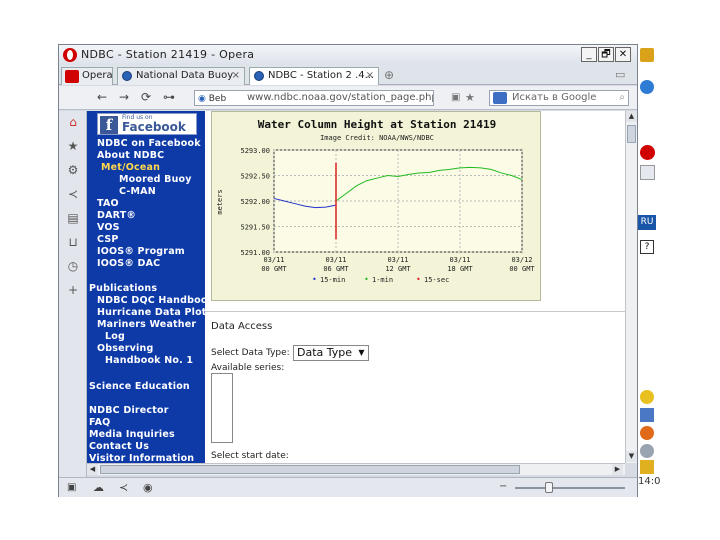  What do you see at coordinates (147, 124) in the screenshot?
I see `facebook-badge: f Find us on Facebook` at bounding box center [147, 124].